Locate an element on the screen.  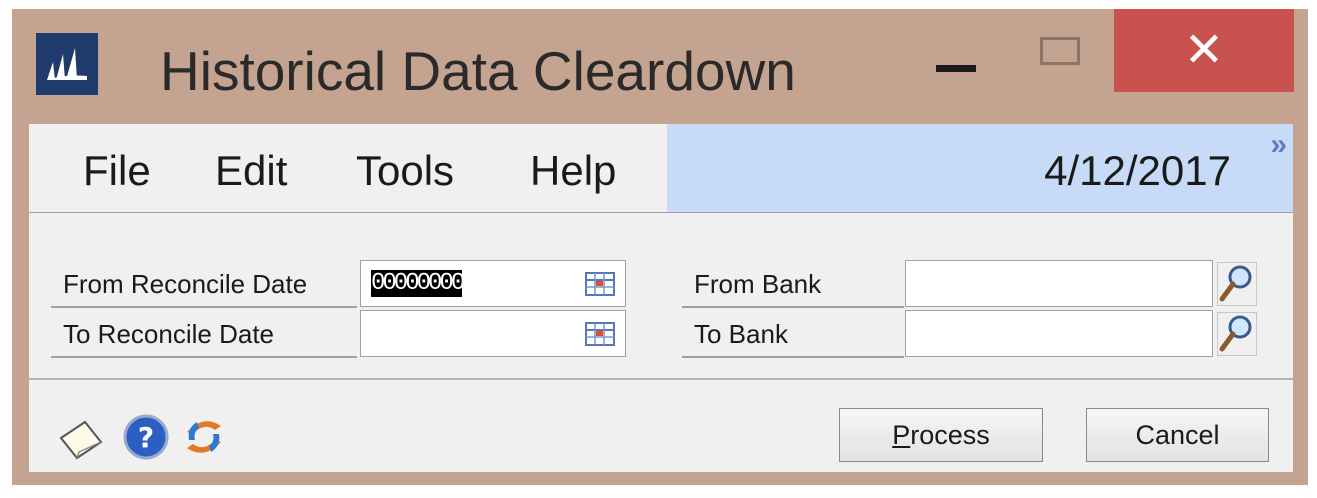
user-date: 4/12/2017 is located at coordinates (1137, 171).